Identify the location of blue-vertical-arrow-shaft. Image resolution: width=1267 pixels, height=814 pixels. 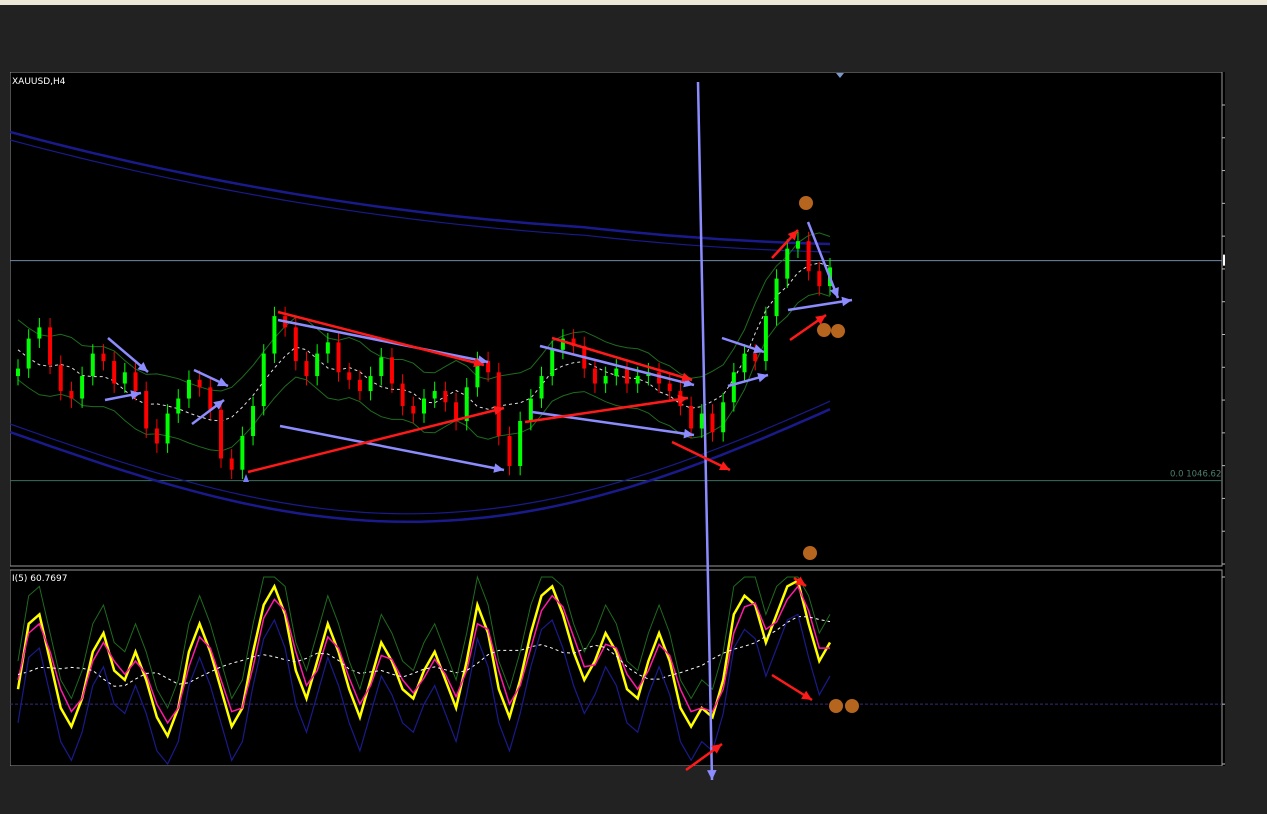
(705, 431).